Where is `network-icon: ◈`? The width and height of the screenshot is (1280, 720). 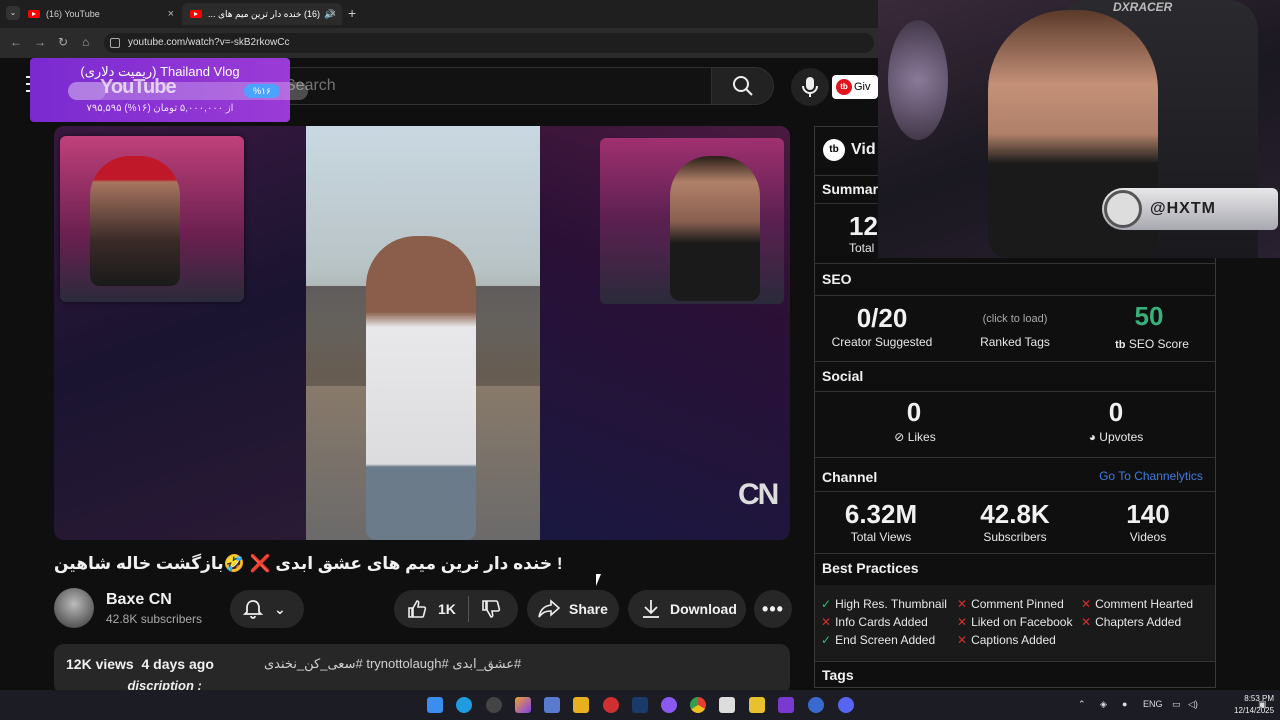 network-icon: ◈ is located at coordinates (1103, 704).